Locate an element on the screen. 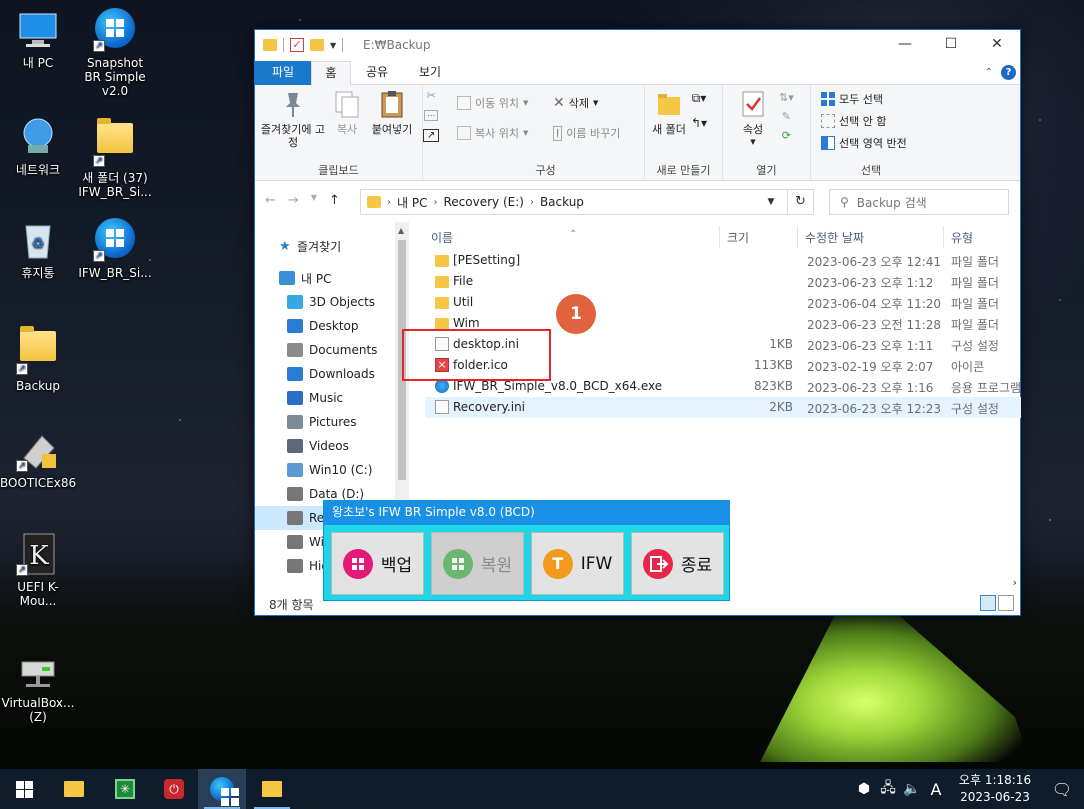  exit-button: 종료 is located at coordinates (677, 563).